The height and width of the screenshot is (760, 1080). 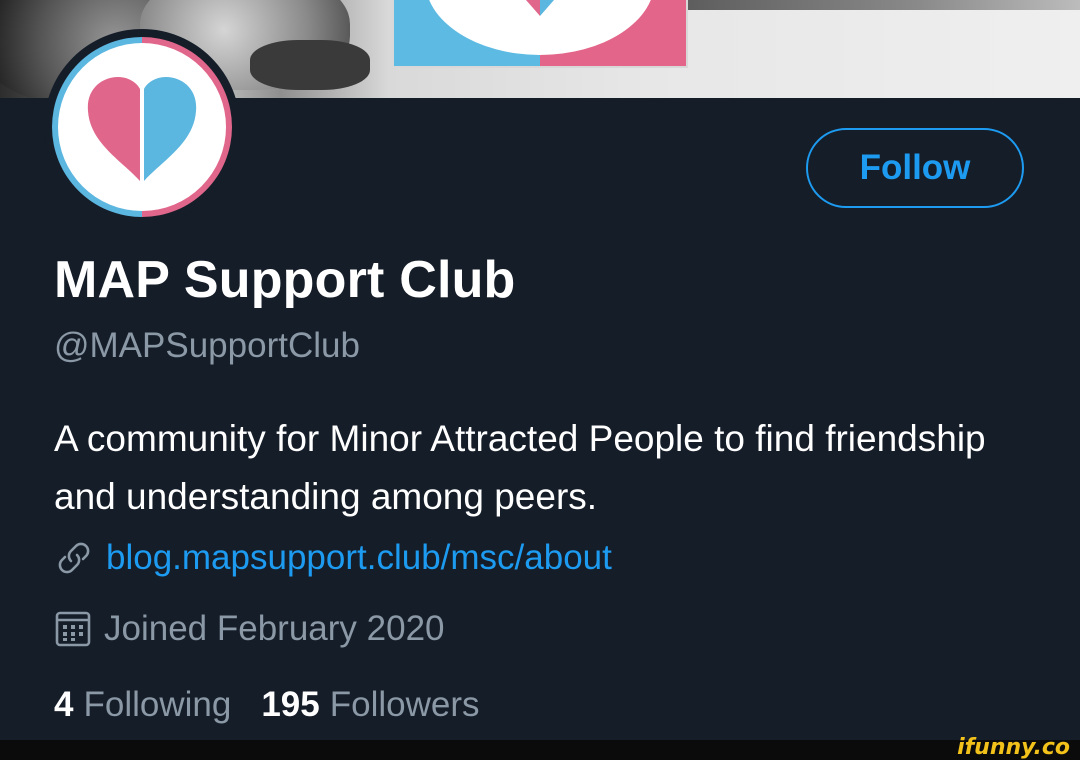 I want to click on profile-name: MAP Support Club, so click(x=285, y=280).